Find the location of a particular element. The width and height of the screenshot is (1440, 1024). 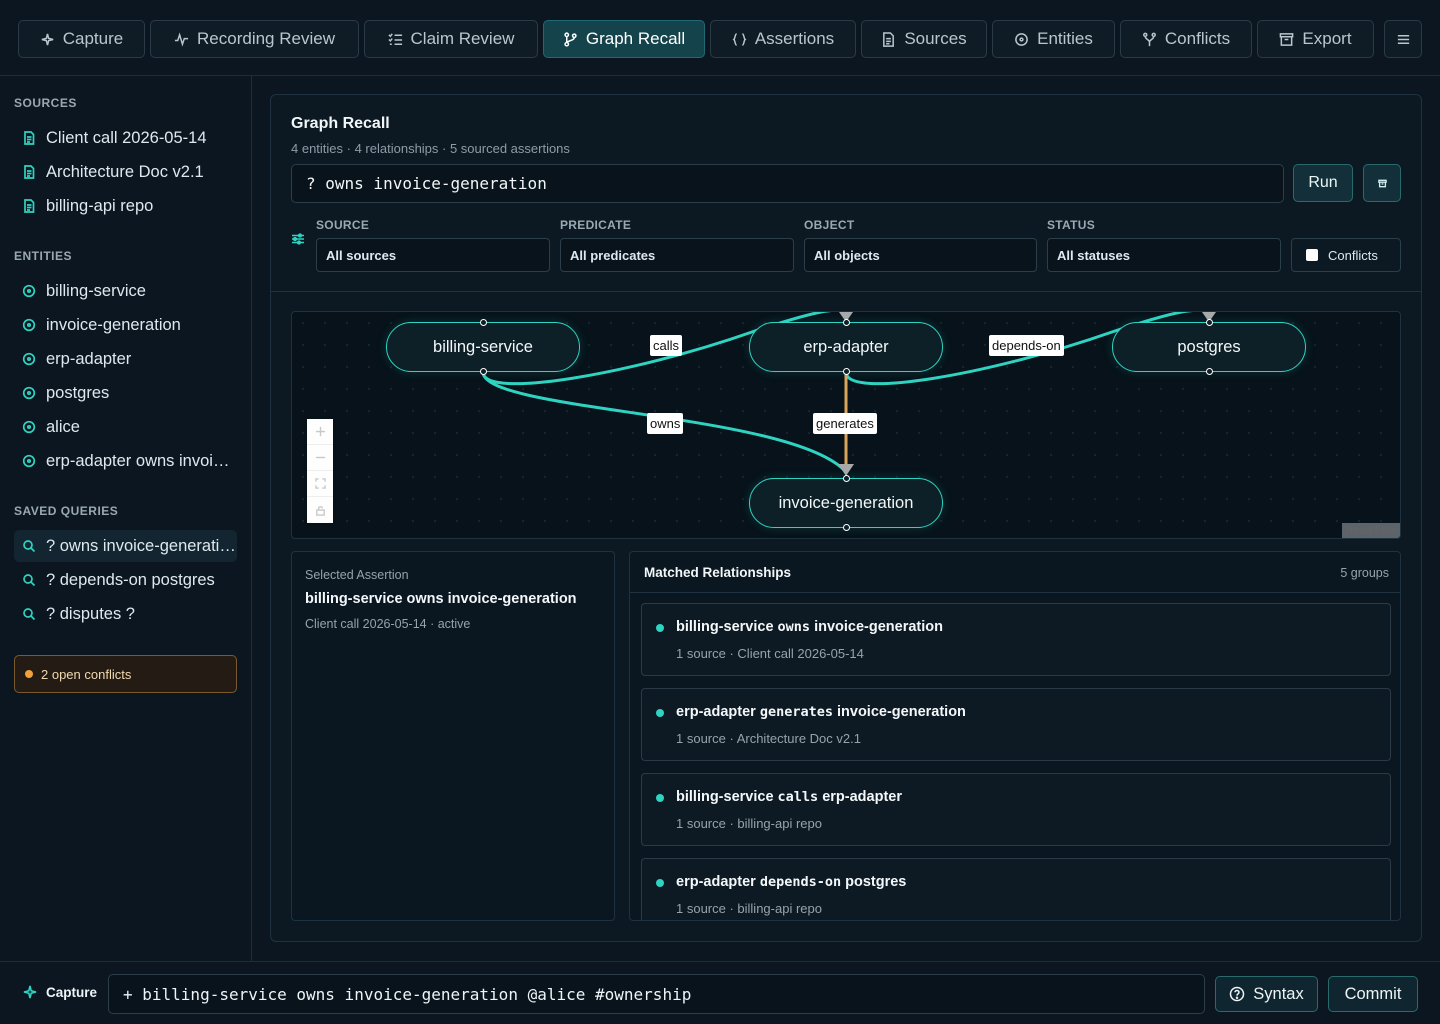

zoom-out-button is located at coordinates (320, 458).